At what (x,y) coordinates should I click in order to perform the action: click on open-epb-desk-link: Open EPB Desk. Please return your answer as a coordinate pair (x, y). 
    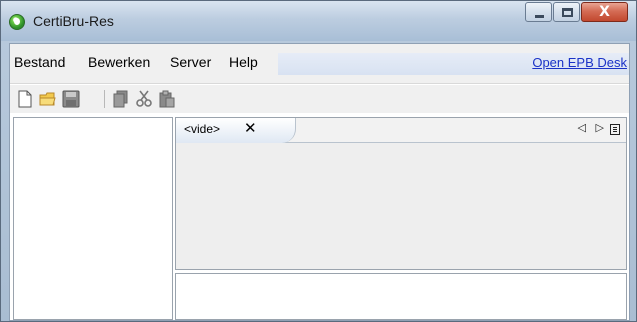
    Looking at the image, I should click on (579, 62).